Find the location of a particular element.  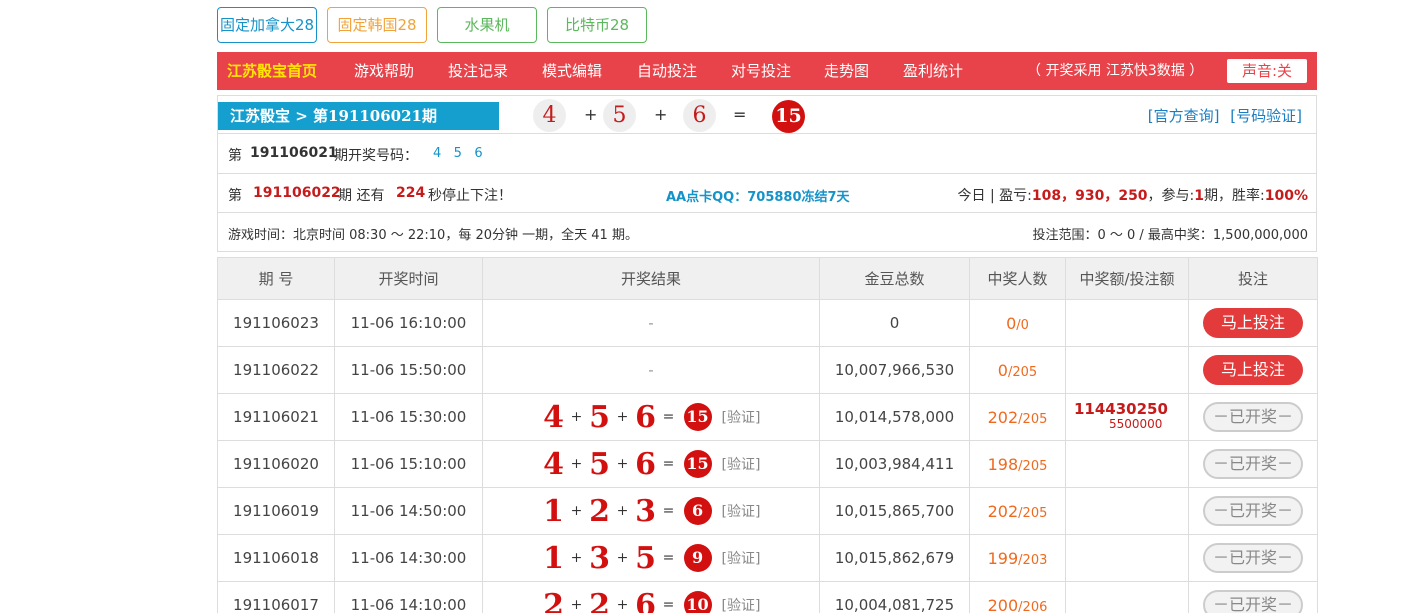

nav-profit-stats: 盈利统计 is located at coordinates (933, 71).